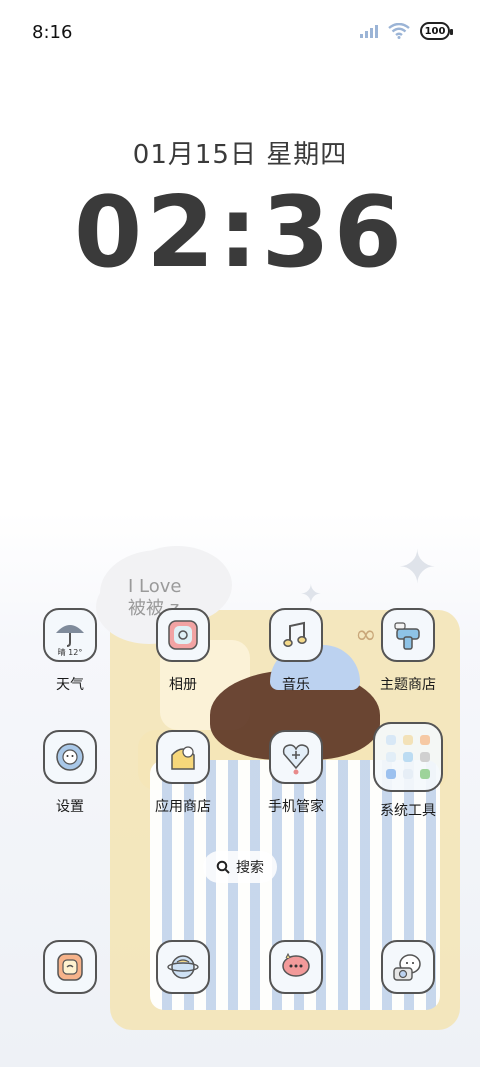  I want to click on app-phone-manager: 手机管家, so click(296, 773).